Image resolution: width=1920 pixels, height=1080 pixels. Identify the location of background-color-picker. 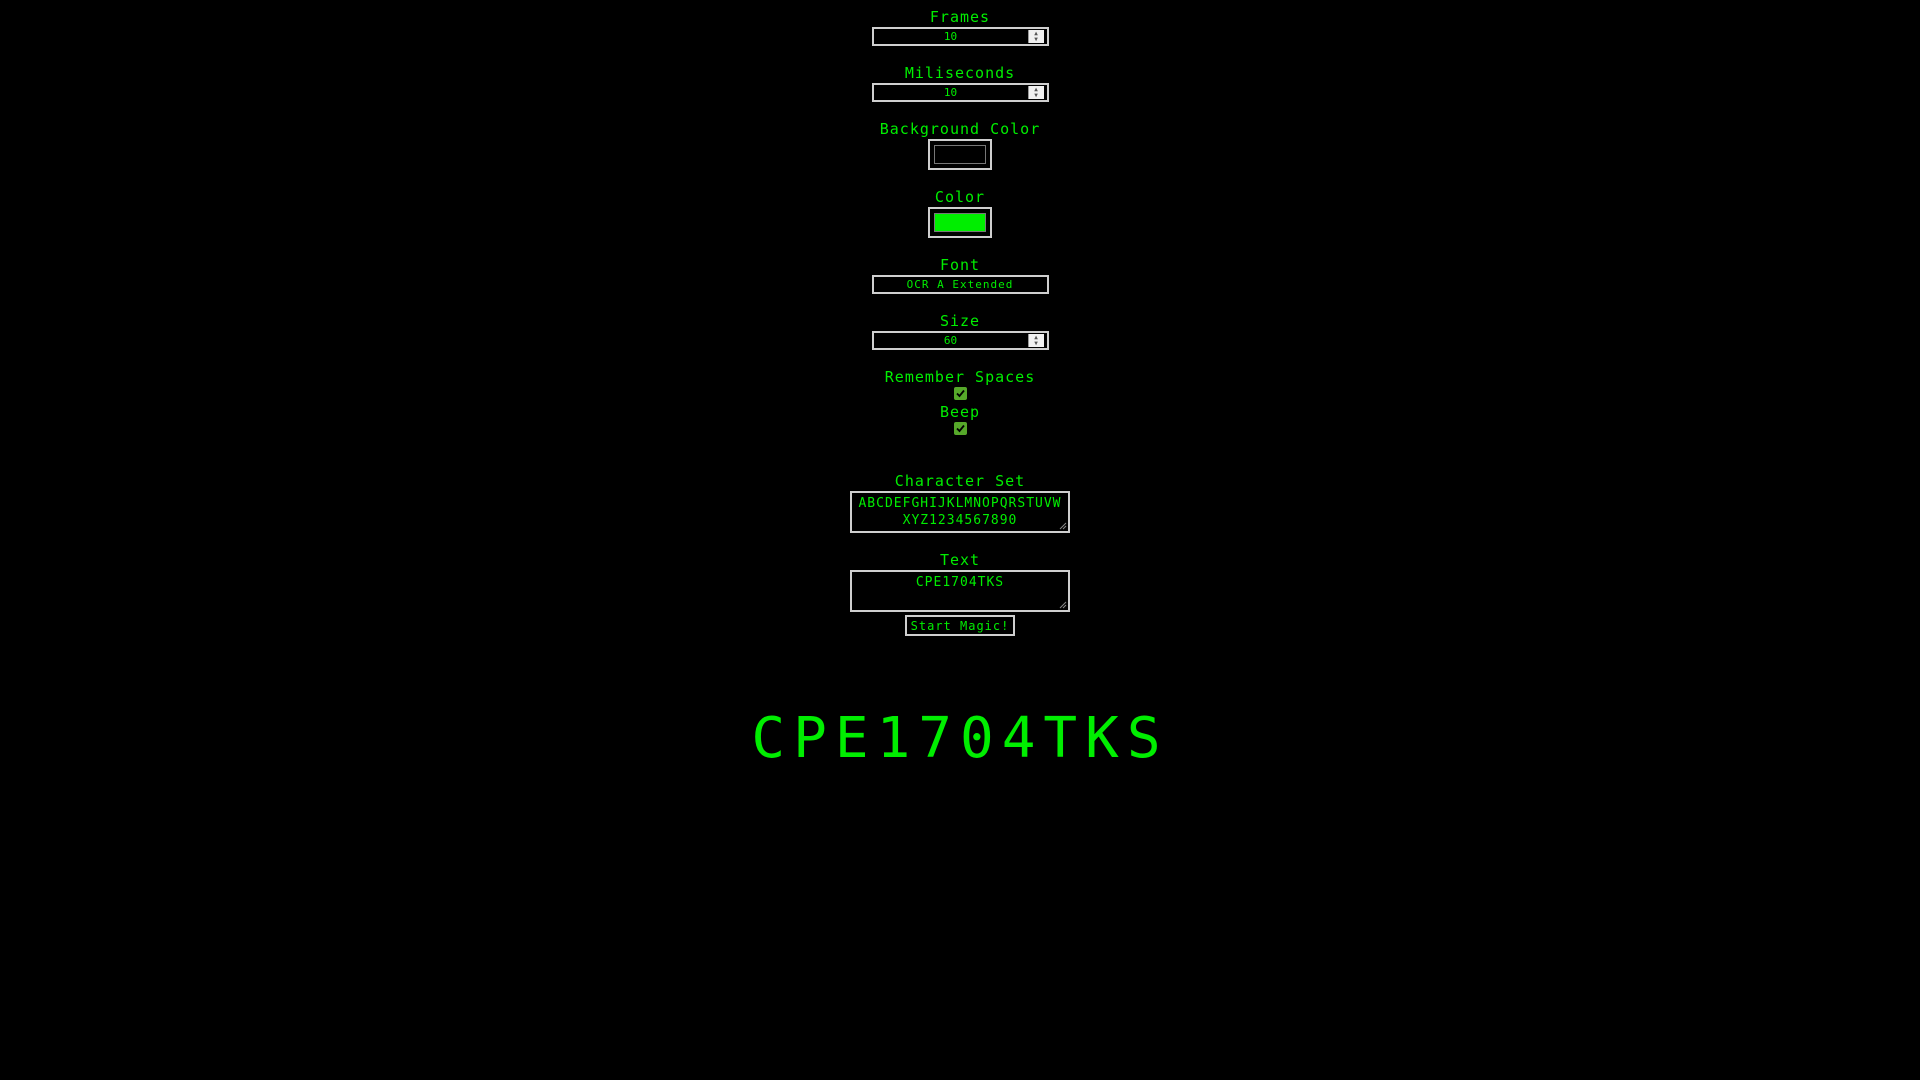
(960, 154).